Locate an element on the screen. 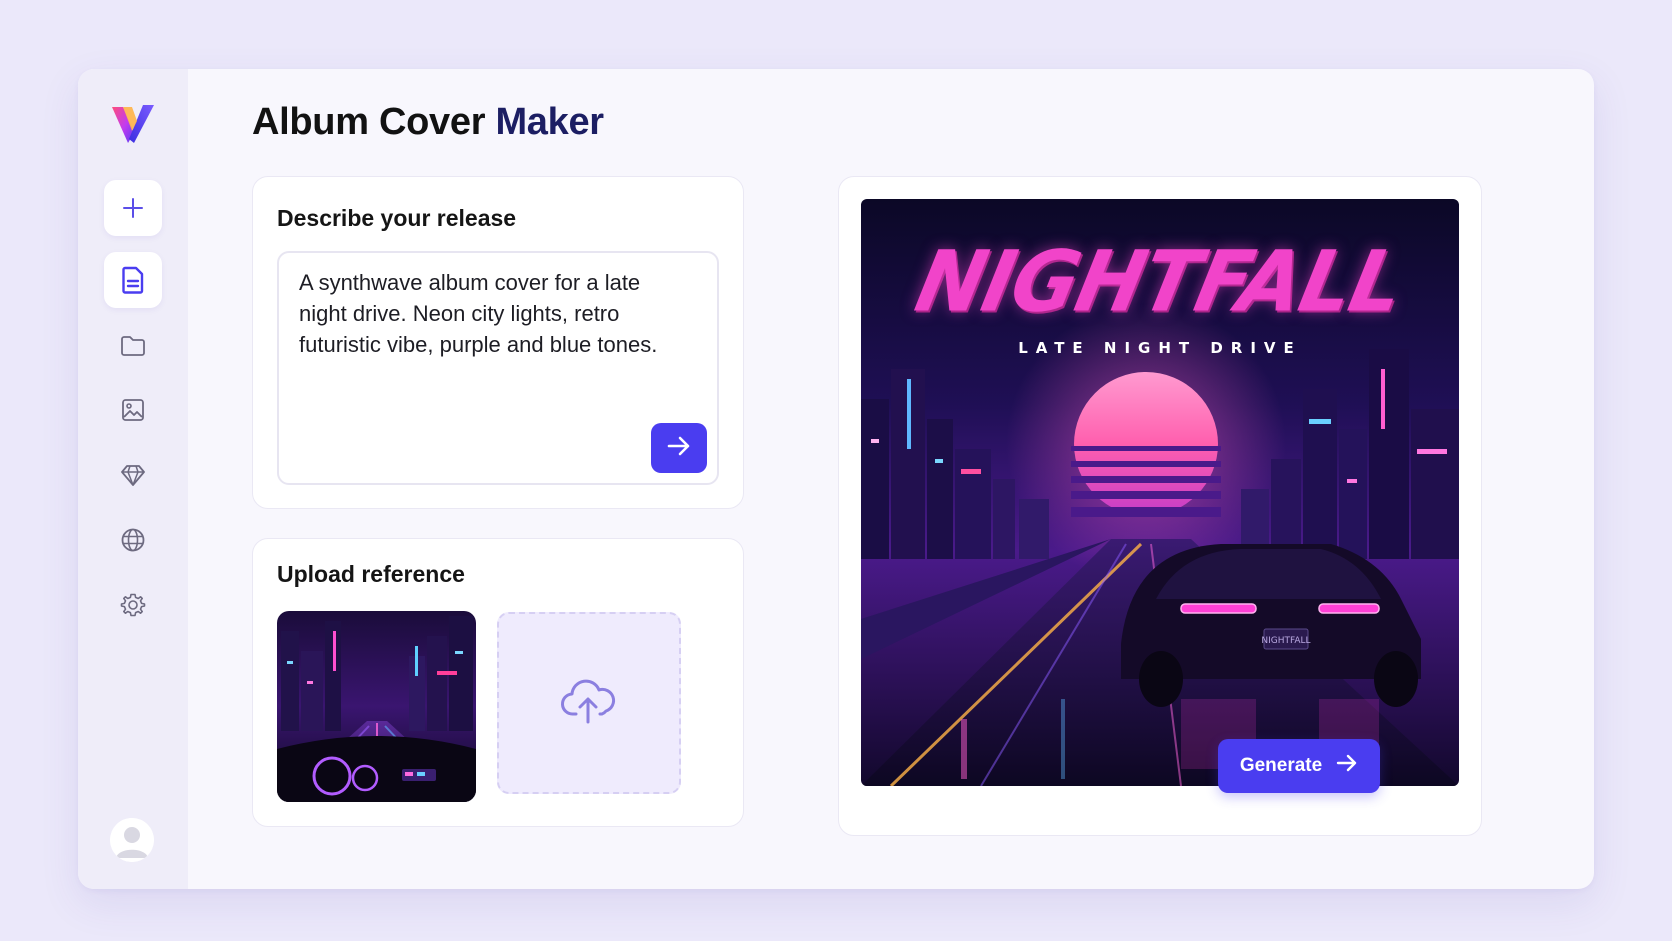 The image size is (1672, 941). sidebar-item-gallery is located at coordinates (133, 410).